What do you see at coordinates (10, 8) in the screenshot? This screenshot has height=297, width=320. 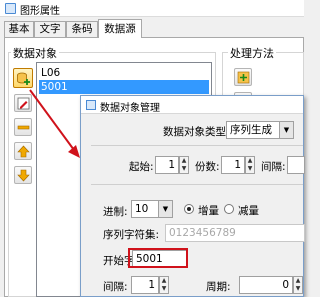 I see `app-window-icon` at bounding box center [10, 8].